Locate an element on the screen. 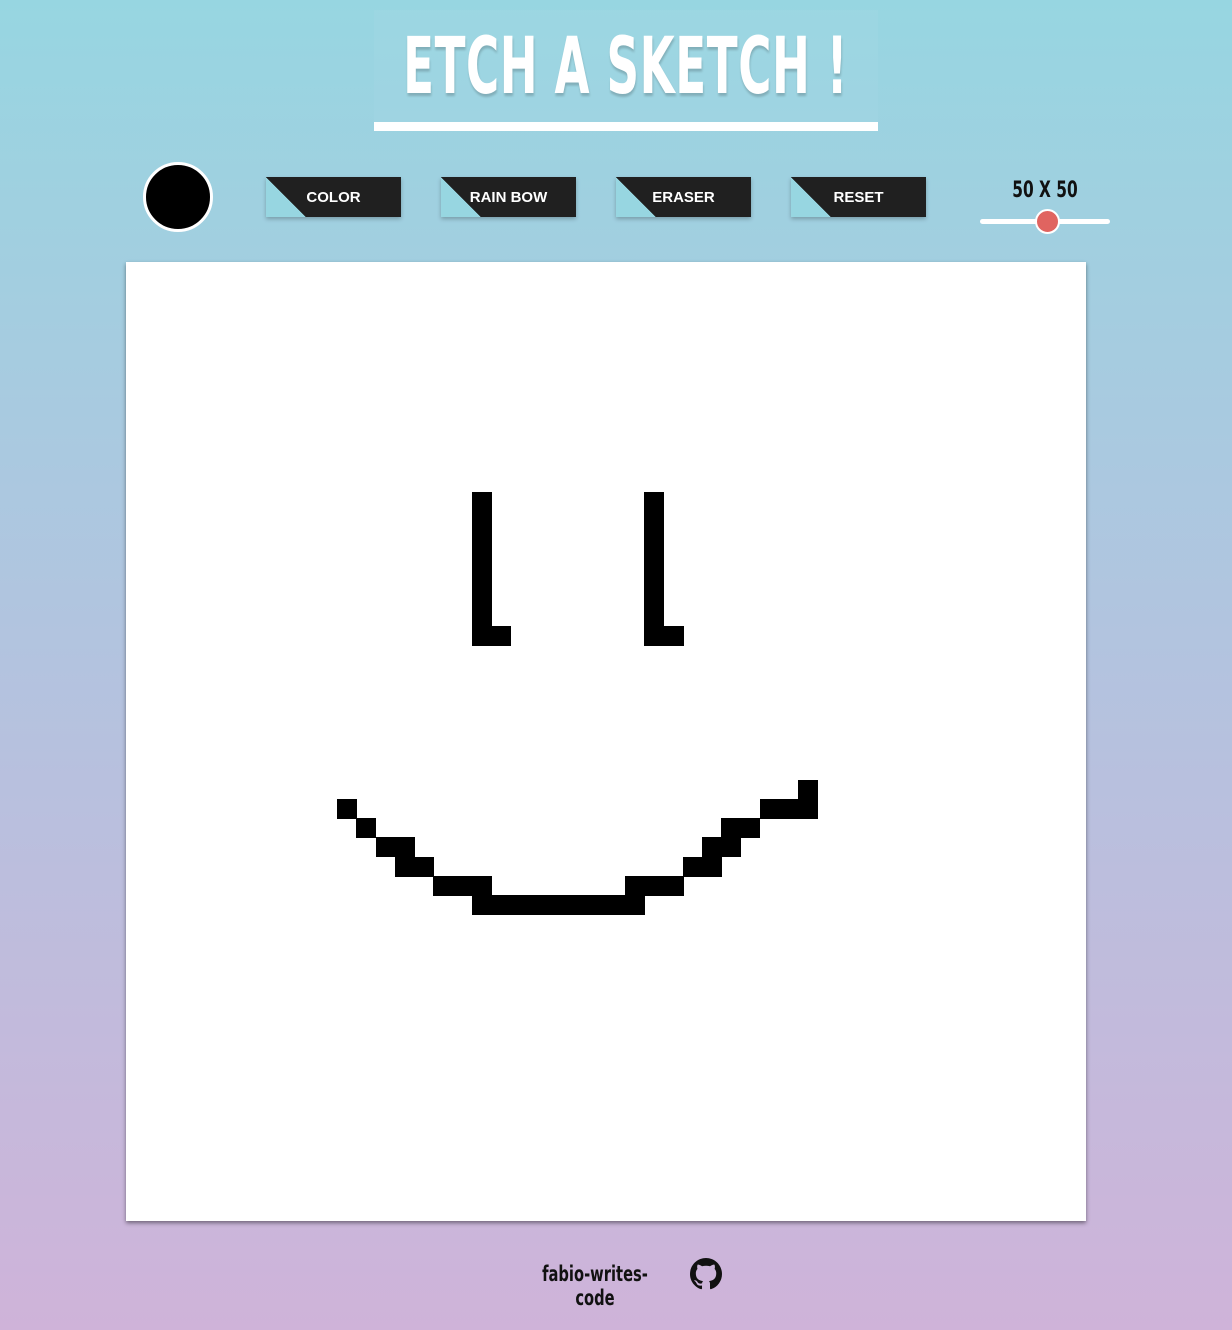 This screenshot has height=1330, width=1232. reset-button: RESET is located at coordinates (858, 197).